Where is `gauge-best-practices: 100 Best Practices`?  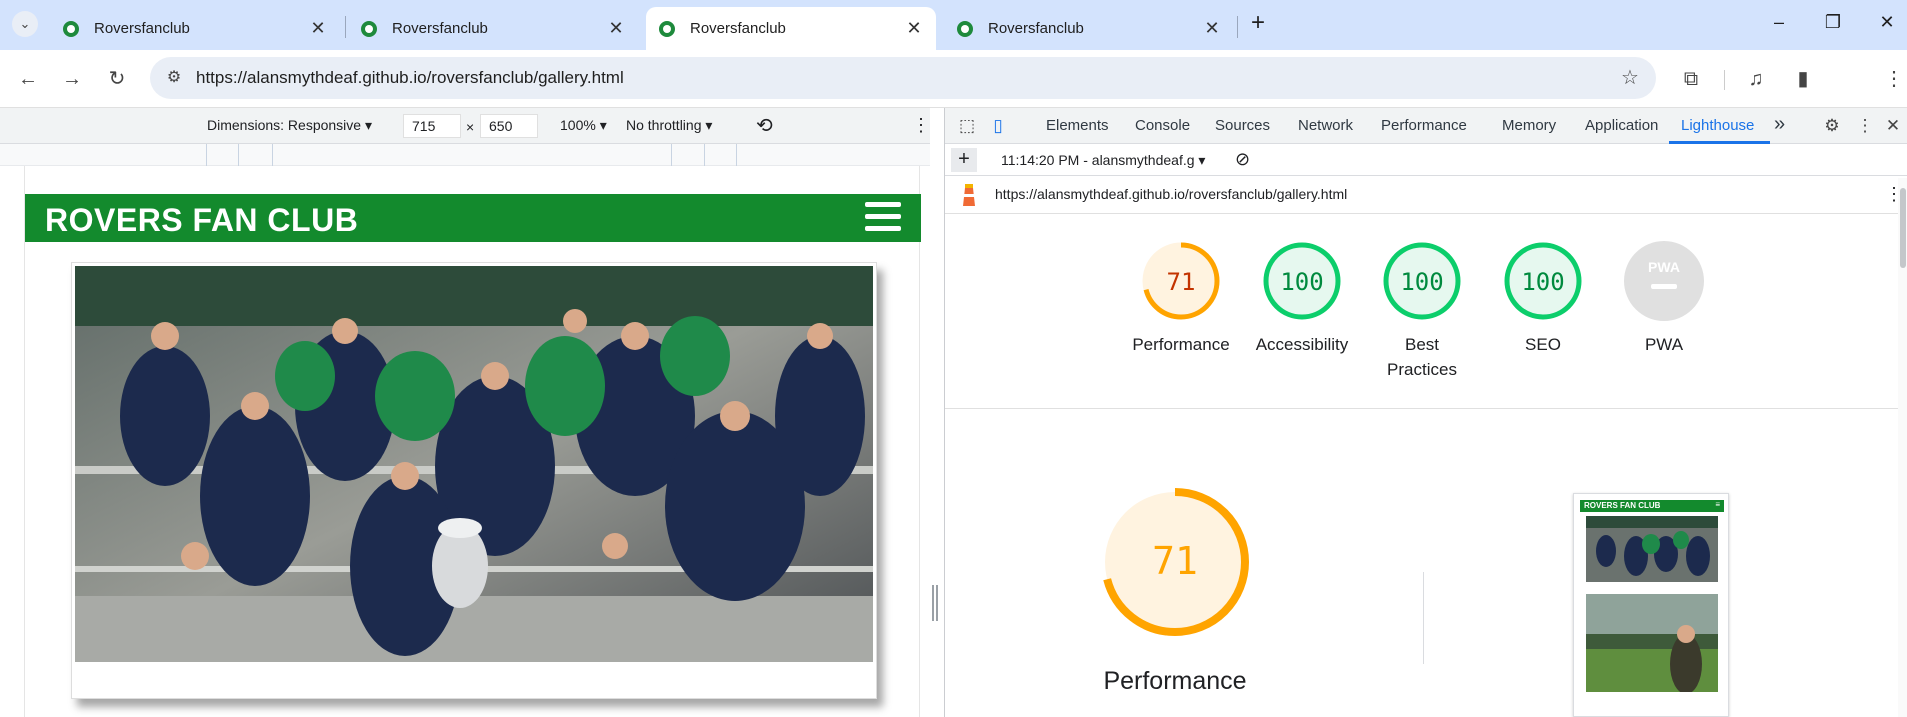 gauge-best-practices: 100 Best Practices is located at coordinates (1422, 311).